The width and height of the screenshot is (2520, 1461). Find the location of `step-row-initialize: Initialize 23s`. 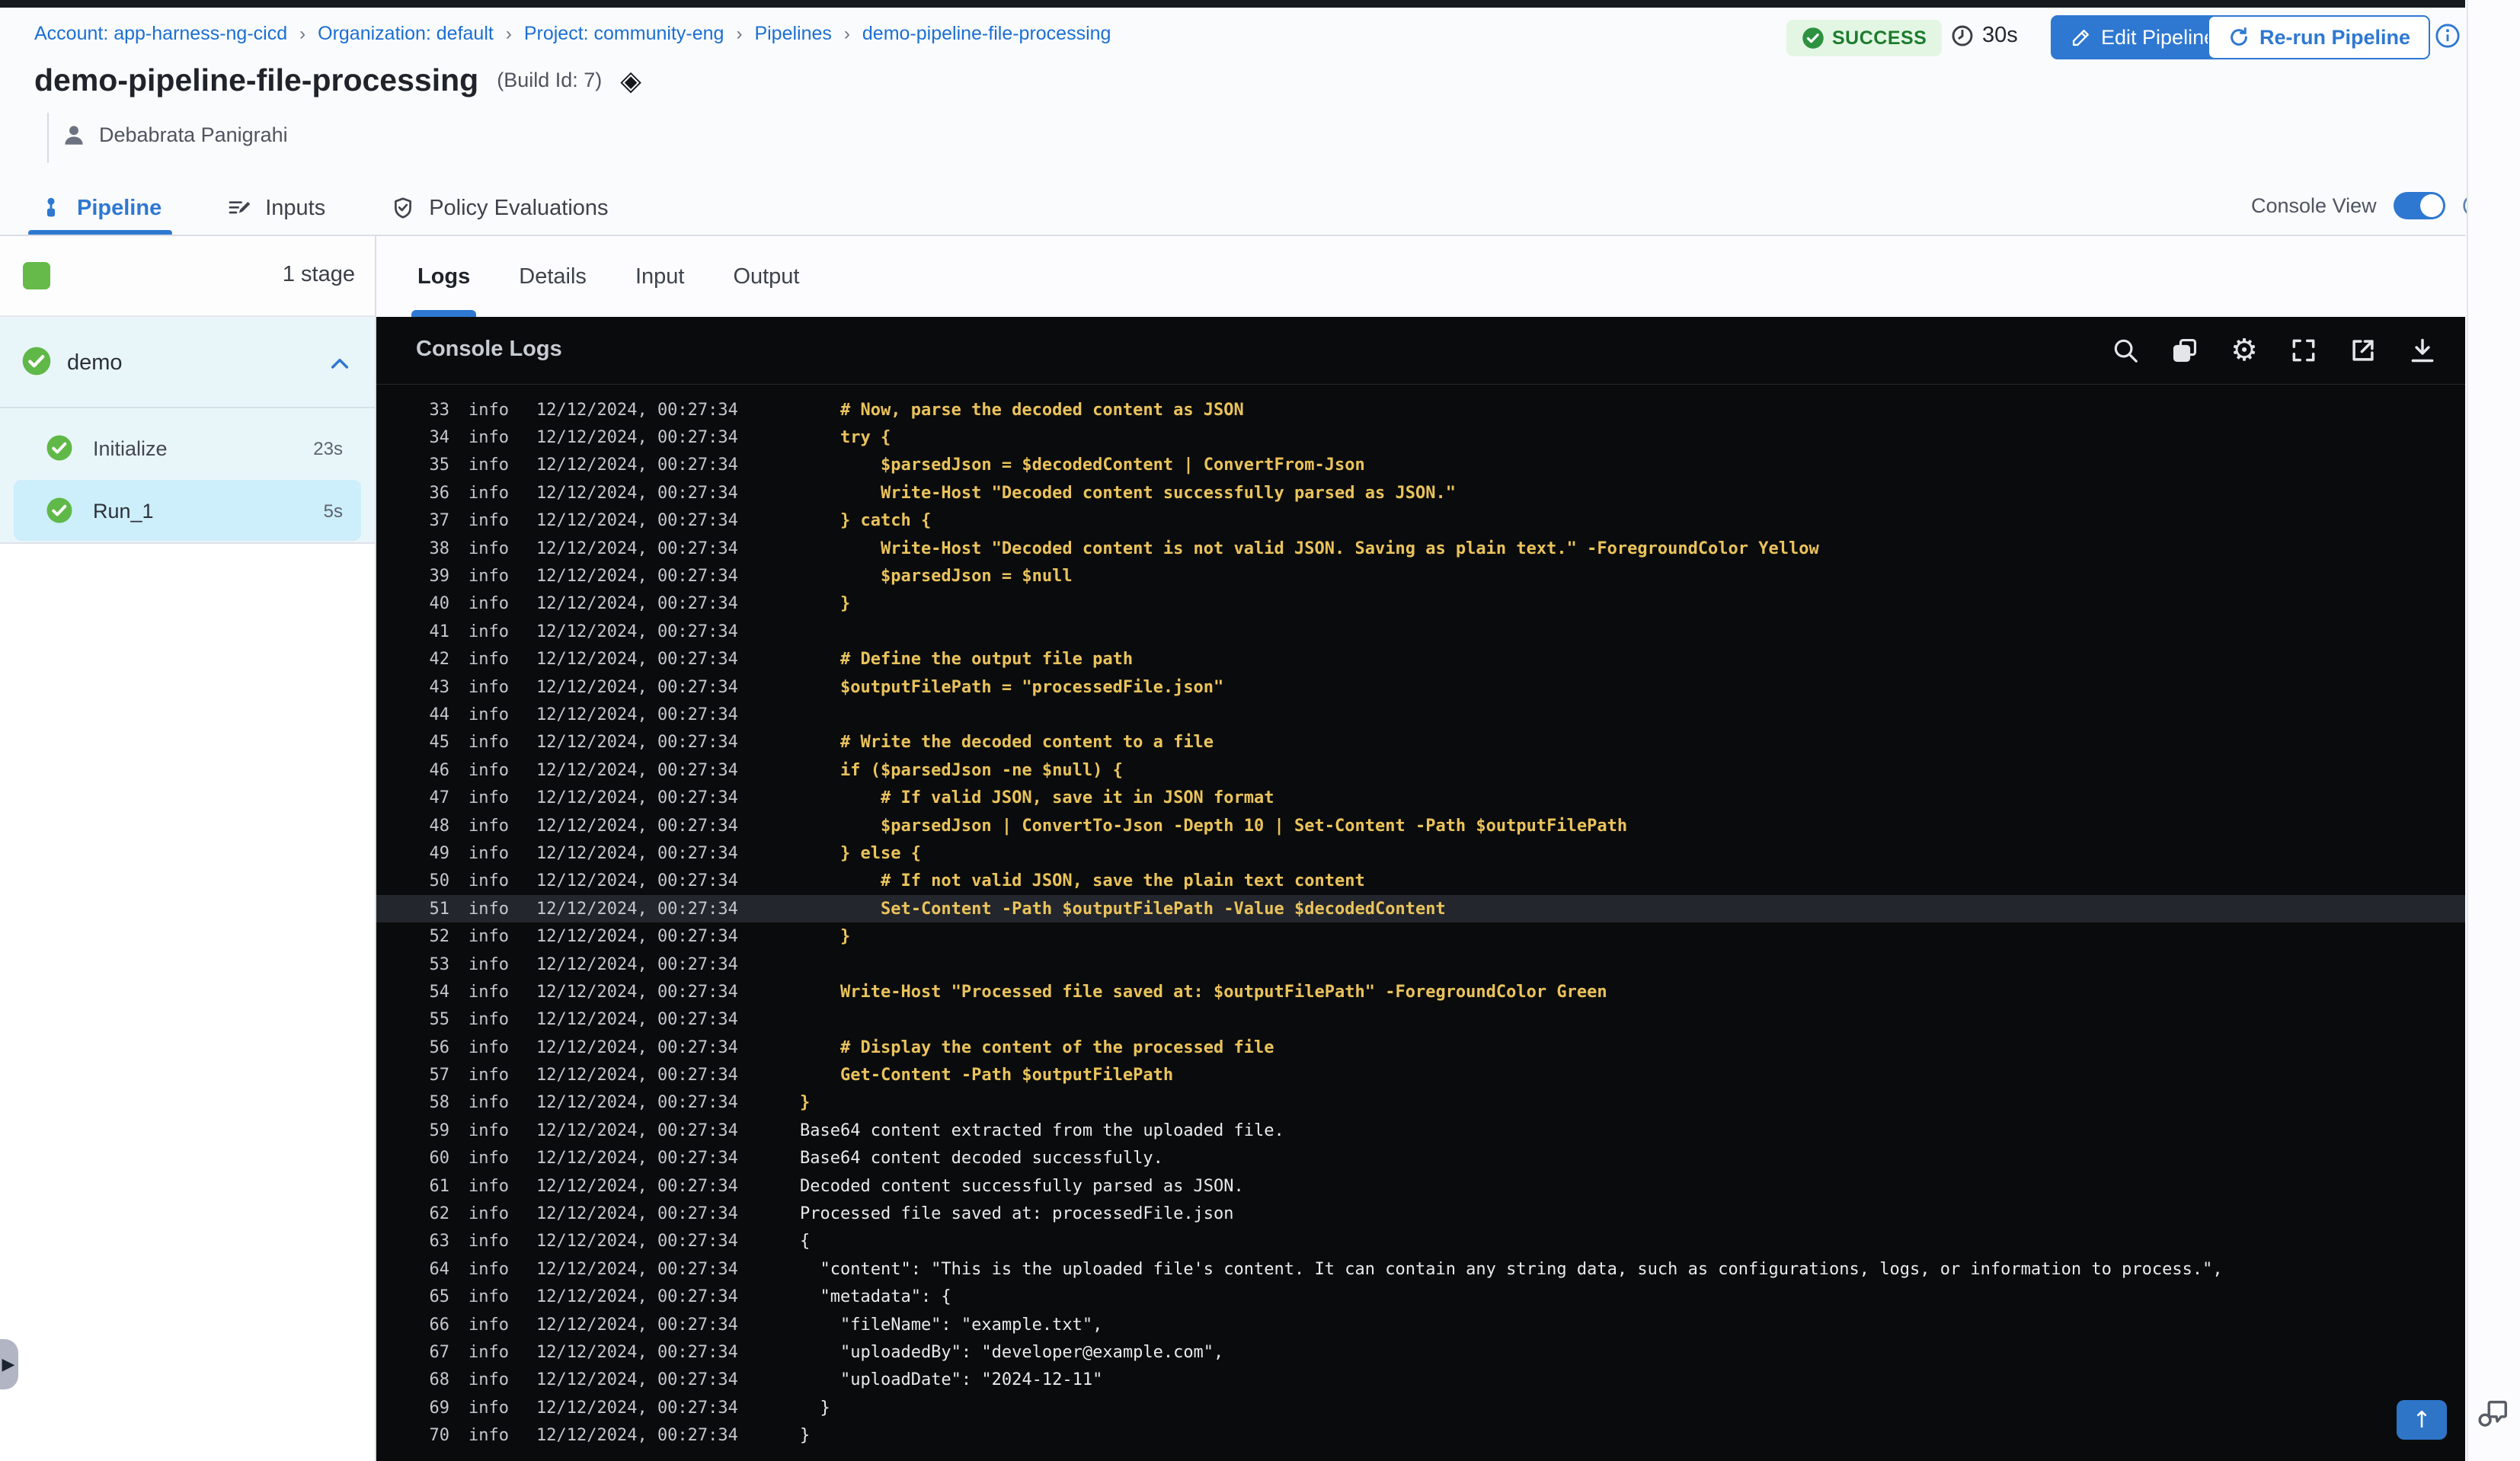

step-row-initialize: Initialize 23s is located at coordinates (187, 447).